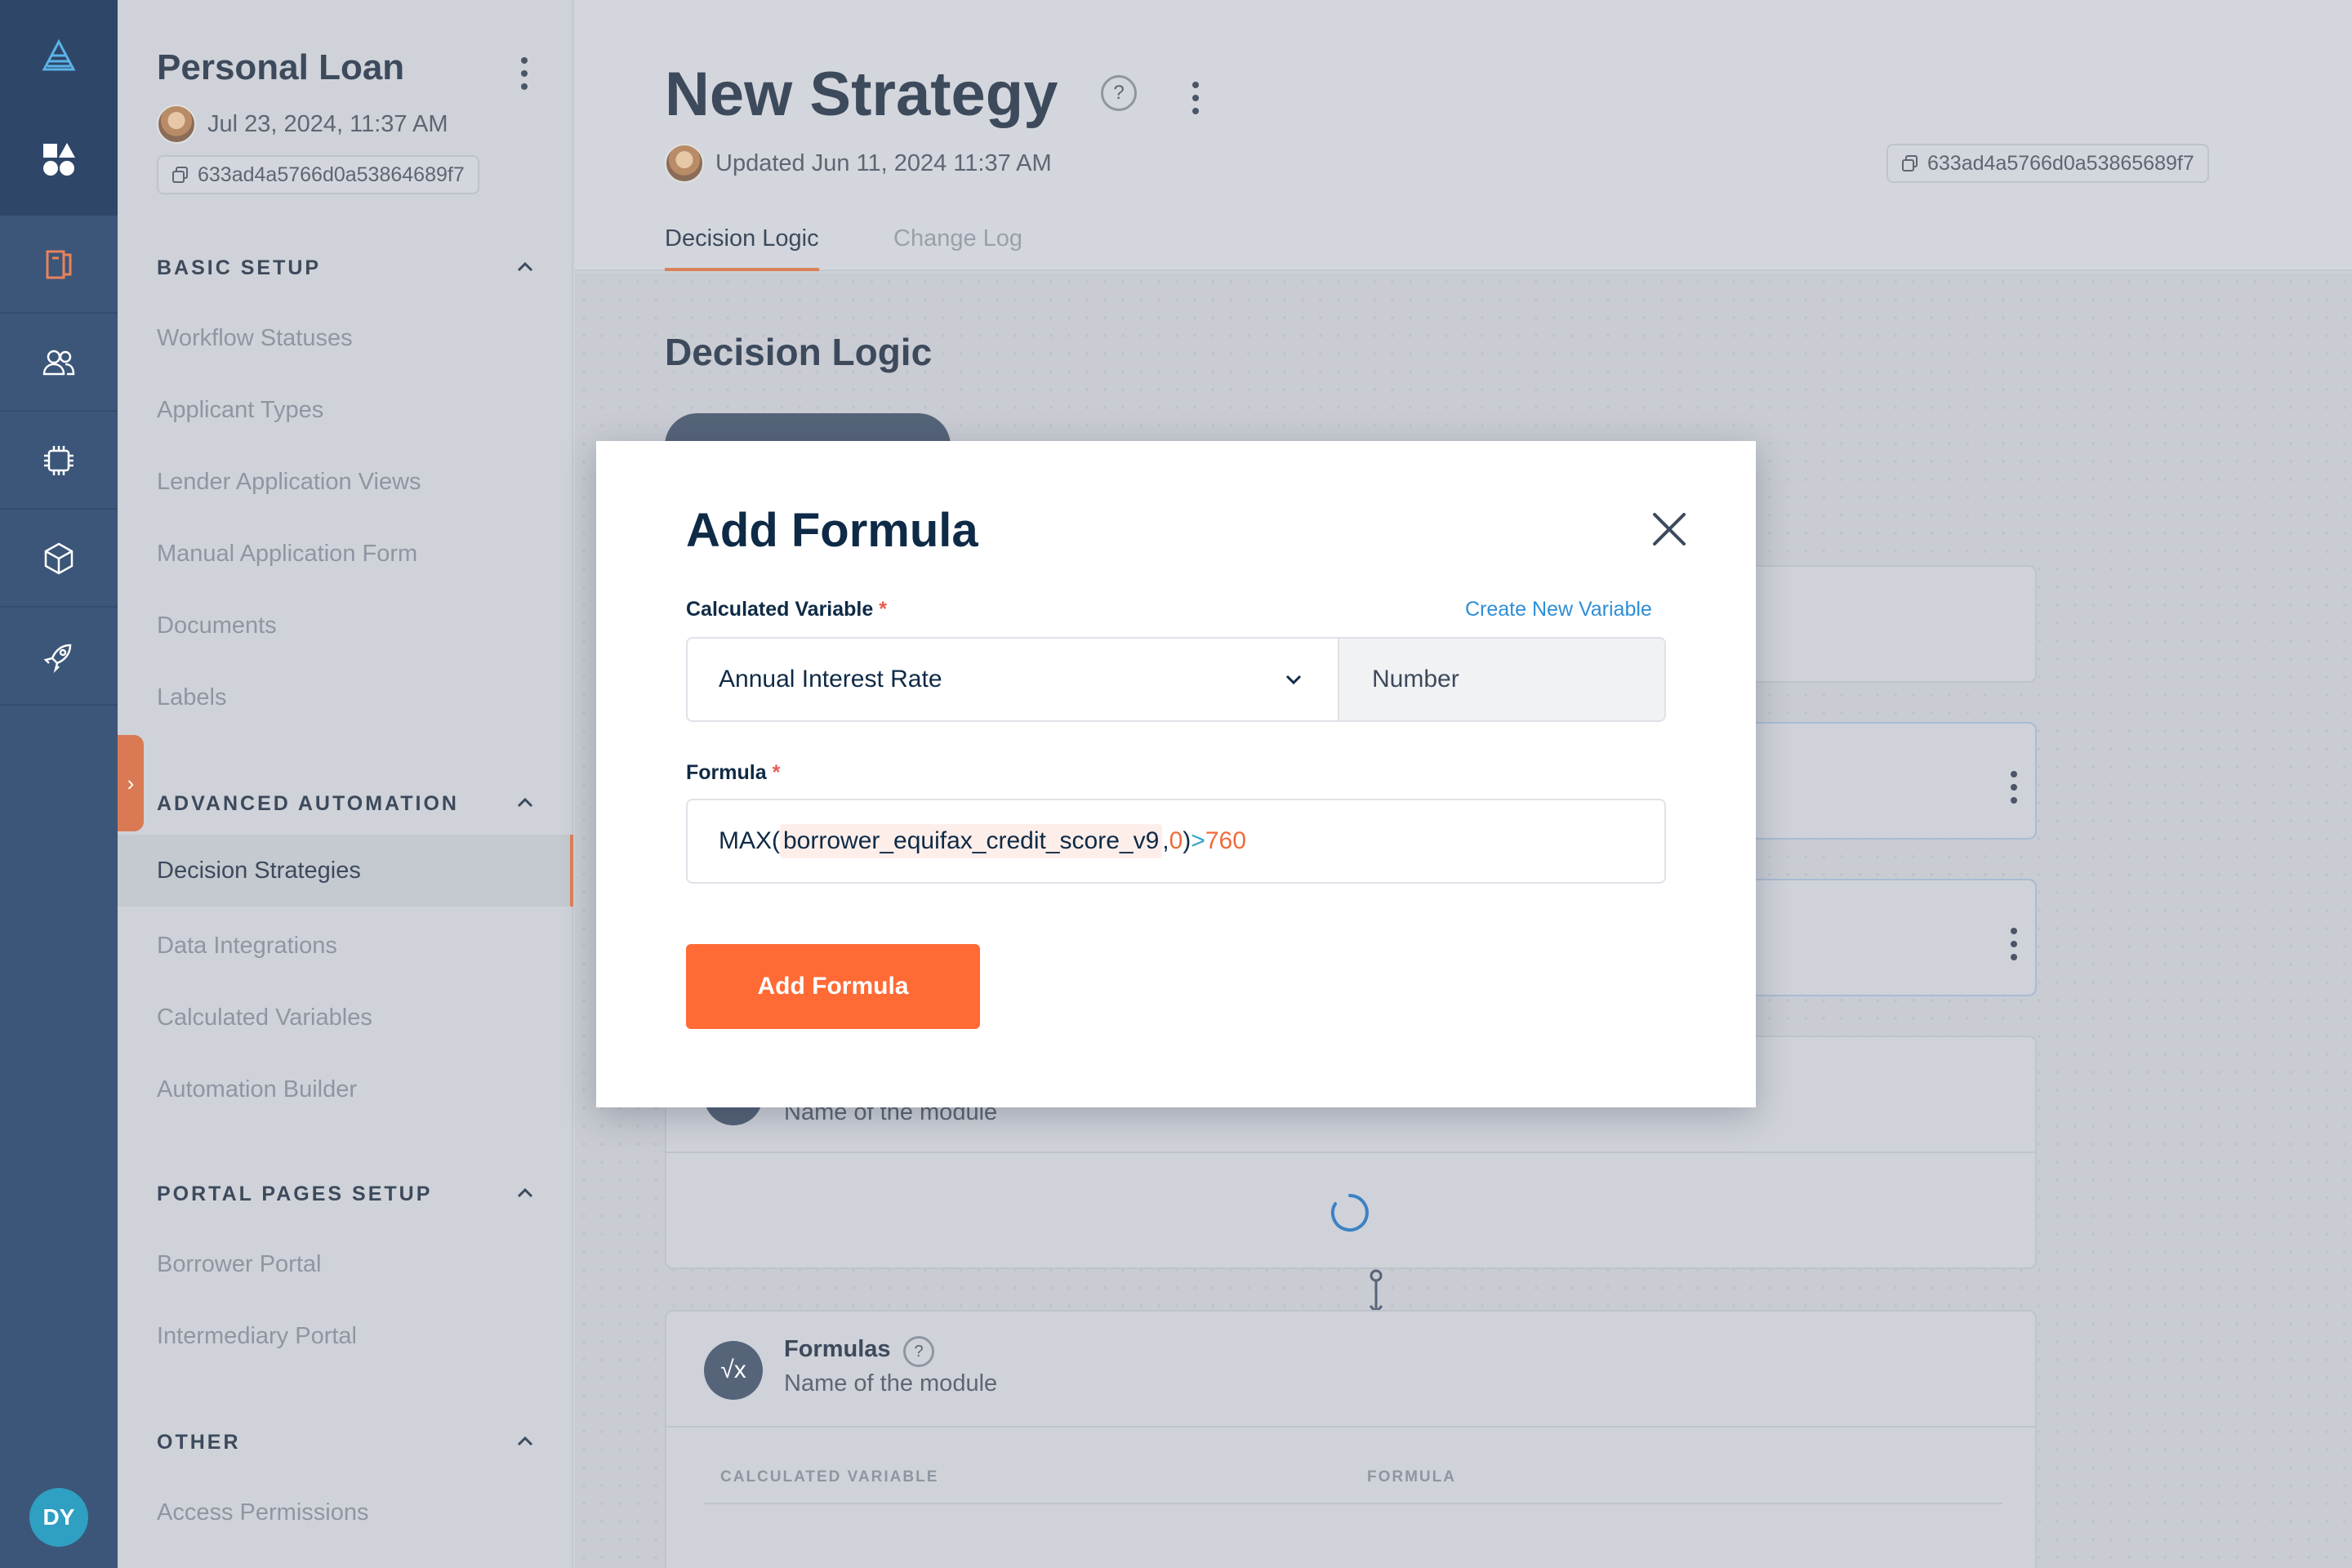 The height and width of the screenshot is (1568, 2352). I want to click on sidebar-menu-icon, so click(525, 76).